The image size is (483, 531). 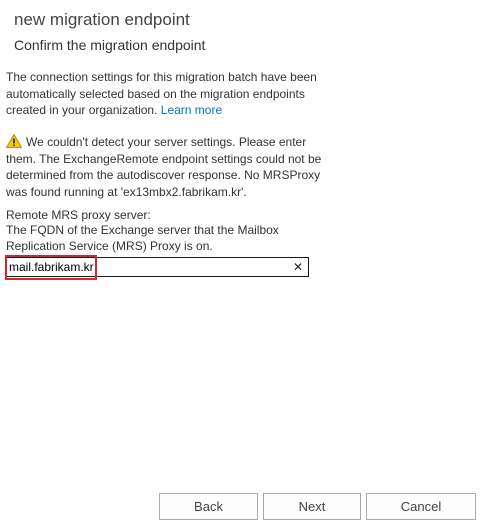 I want to click on next-button: Next, so click(x=312, y=506).